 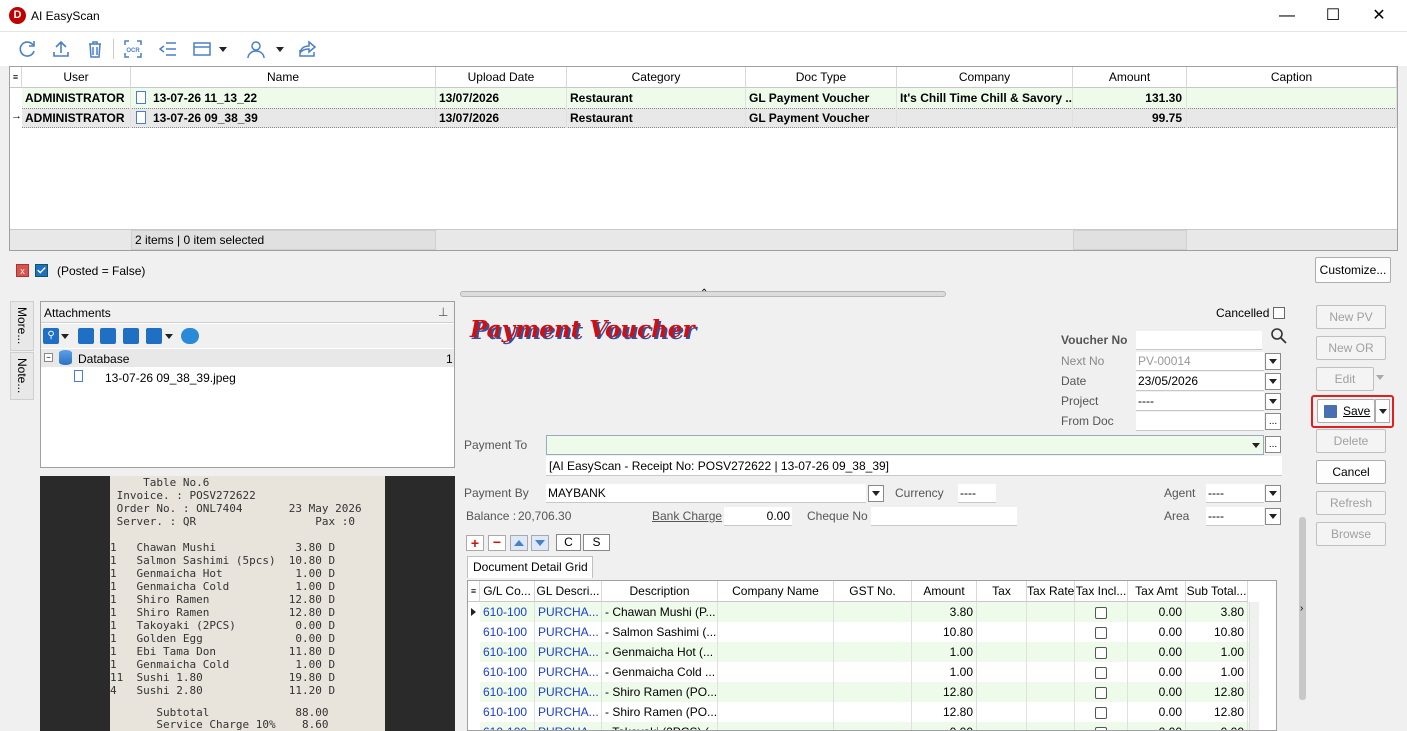 I want to click on save-attachment-icon, so click(x=154, y=336).